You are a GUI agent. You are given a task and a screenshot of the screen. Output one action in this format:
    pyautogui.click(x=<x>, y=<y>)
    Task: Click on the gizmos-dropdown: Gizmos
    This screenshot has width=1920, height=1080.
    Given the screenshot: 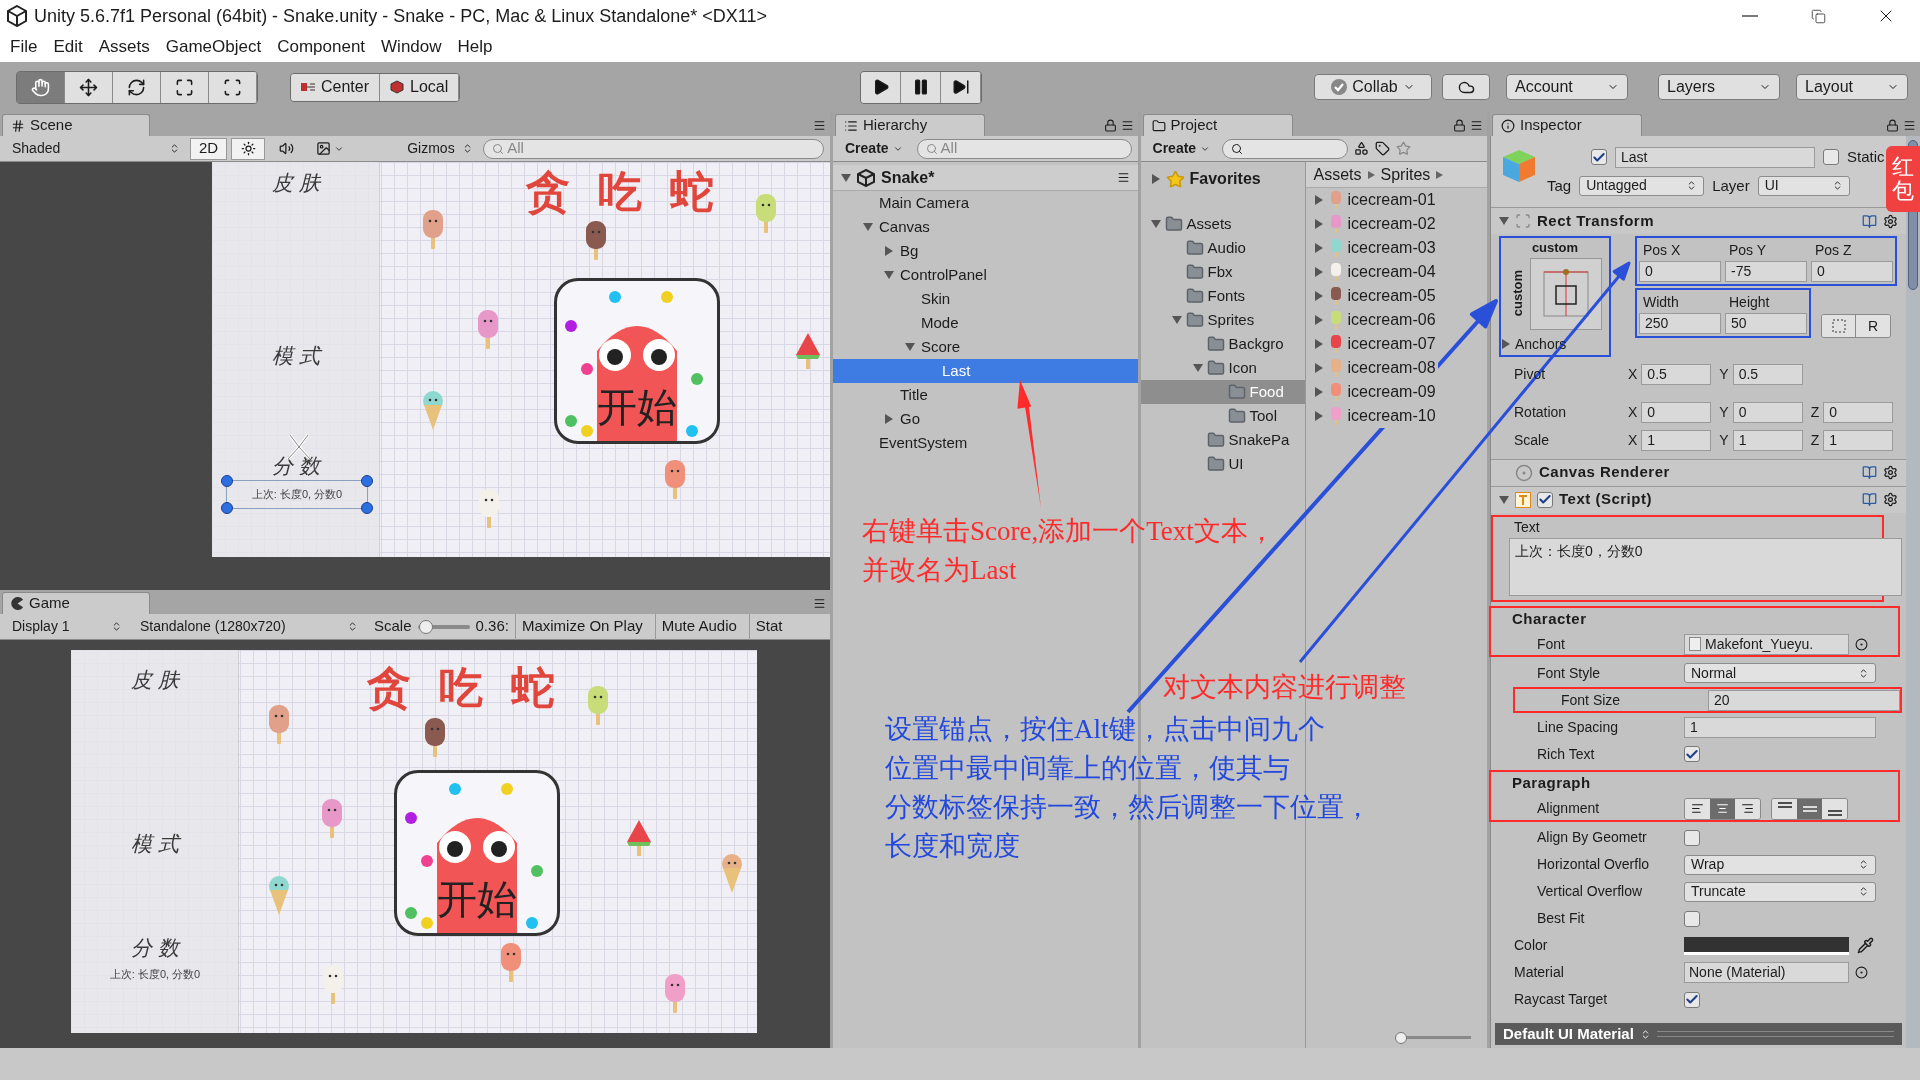 What is the action you would take?
    pyautogui.click(x=440, y=148)
    